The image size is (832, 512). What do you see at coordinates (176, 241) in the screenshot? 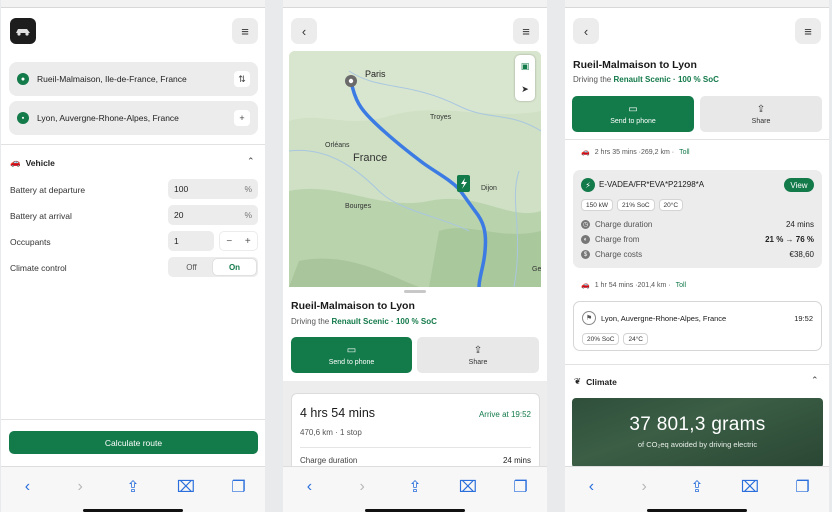
I see `occupants-value: 1` at bounding box center [176, 241].